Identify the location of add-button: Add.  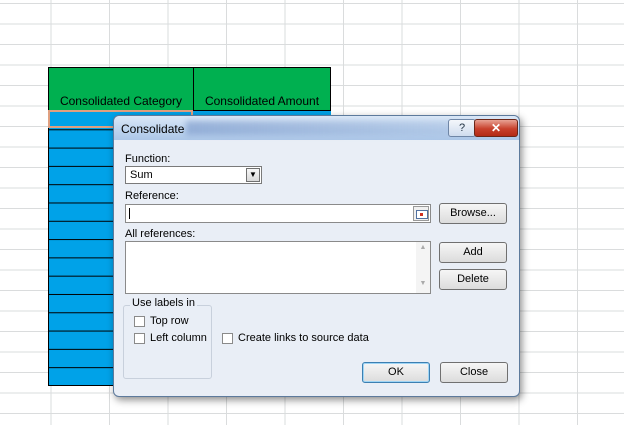
(473, 252).